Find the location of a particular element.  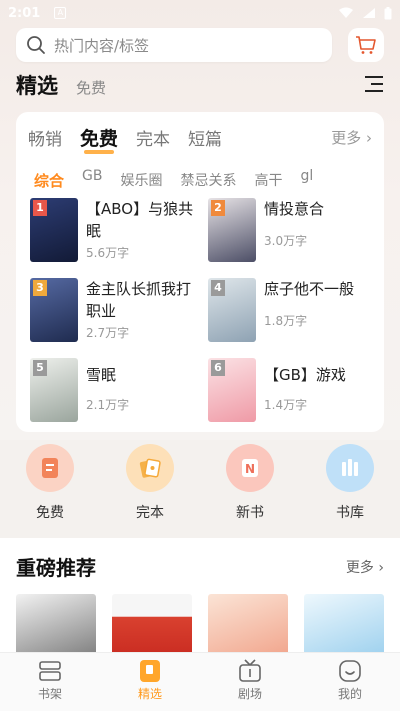

book-info: 雪眠 2.1万字 is located at coordinates (141, 391).